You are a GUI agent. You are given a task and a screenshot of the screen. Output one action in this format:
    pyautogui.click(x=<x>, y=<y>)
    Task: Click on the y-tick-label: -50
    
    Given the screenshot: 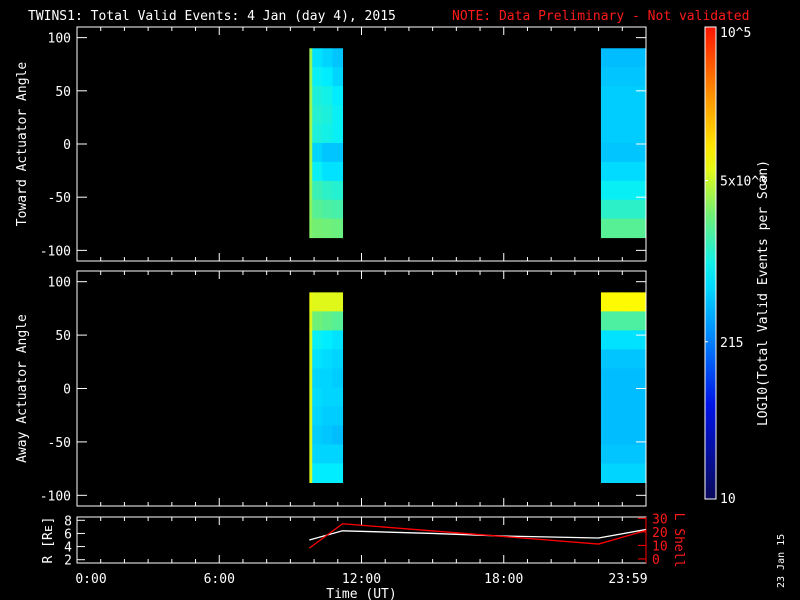 What is the action you would take?
    pyautogui.click(x=59, y=198)
    